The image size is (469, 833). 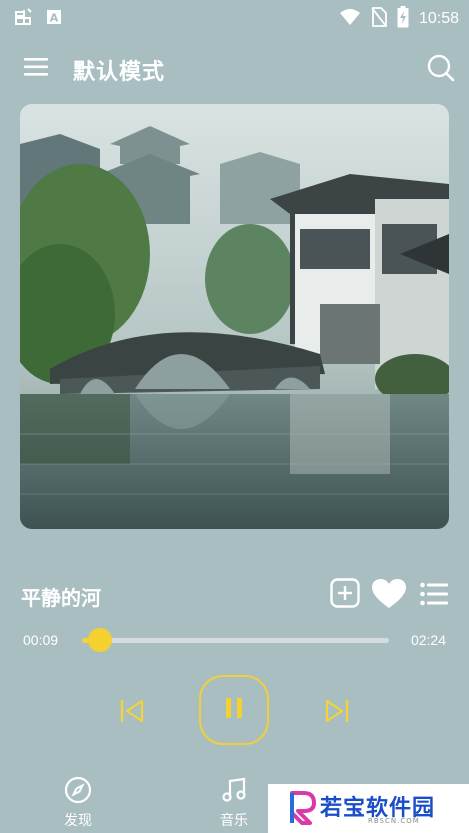 I want to click on nav-item-discover: 发现, so click(x=78, y=803).